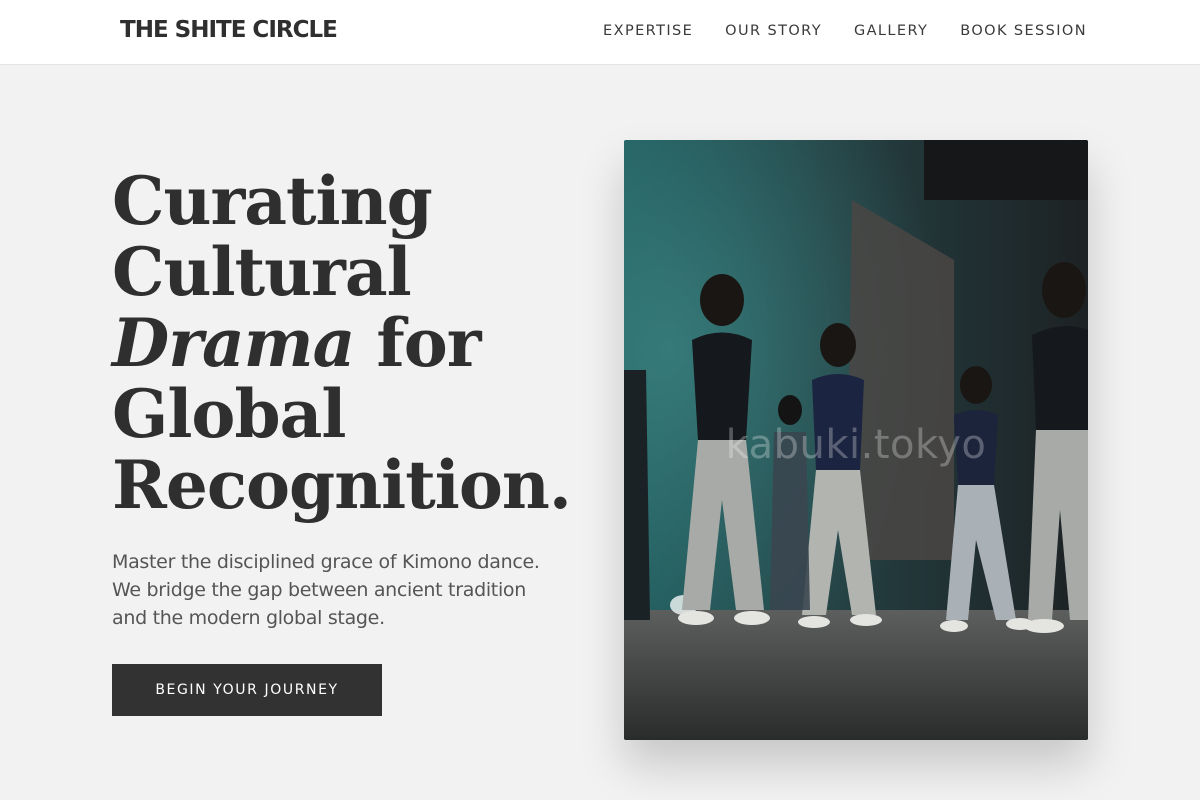 This screenshot has height=800, width=1200. I want to click on hero-heading-line-3: Drama for, so click(352, 343).